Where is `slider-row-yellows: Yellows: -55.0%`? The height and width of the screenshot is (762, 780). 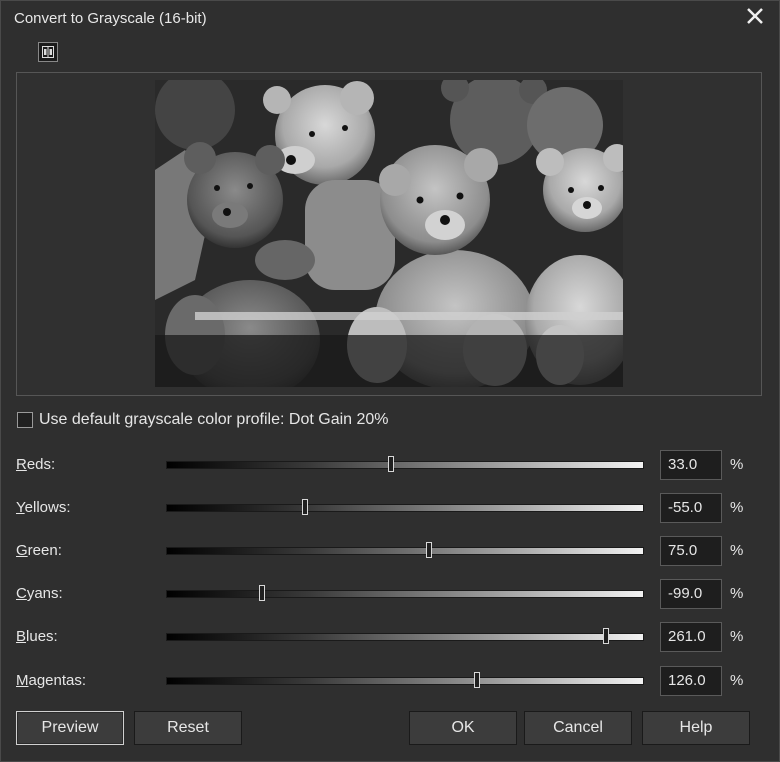
slider-row-yellows: Yellows: -55.0% is located at coordinates (390, 508).